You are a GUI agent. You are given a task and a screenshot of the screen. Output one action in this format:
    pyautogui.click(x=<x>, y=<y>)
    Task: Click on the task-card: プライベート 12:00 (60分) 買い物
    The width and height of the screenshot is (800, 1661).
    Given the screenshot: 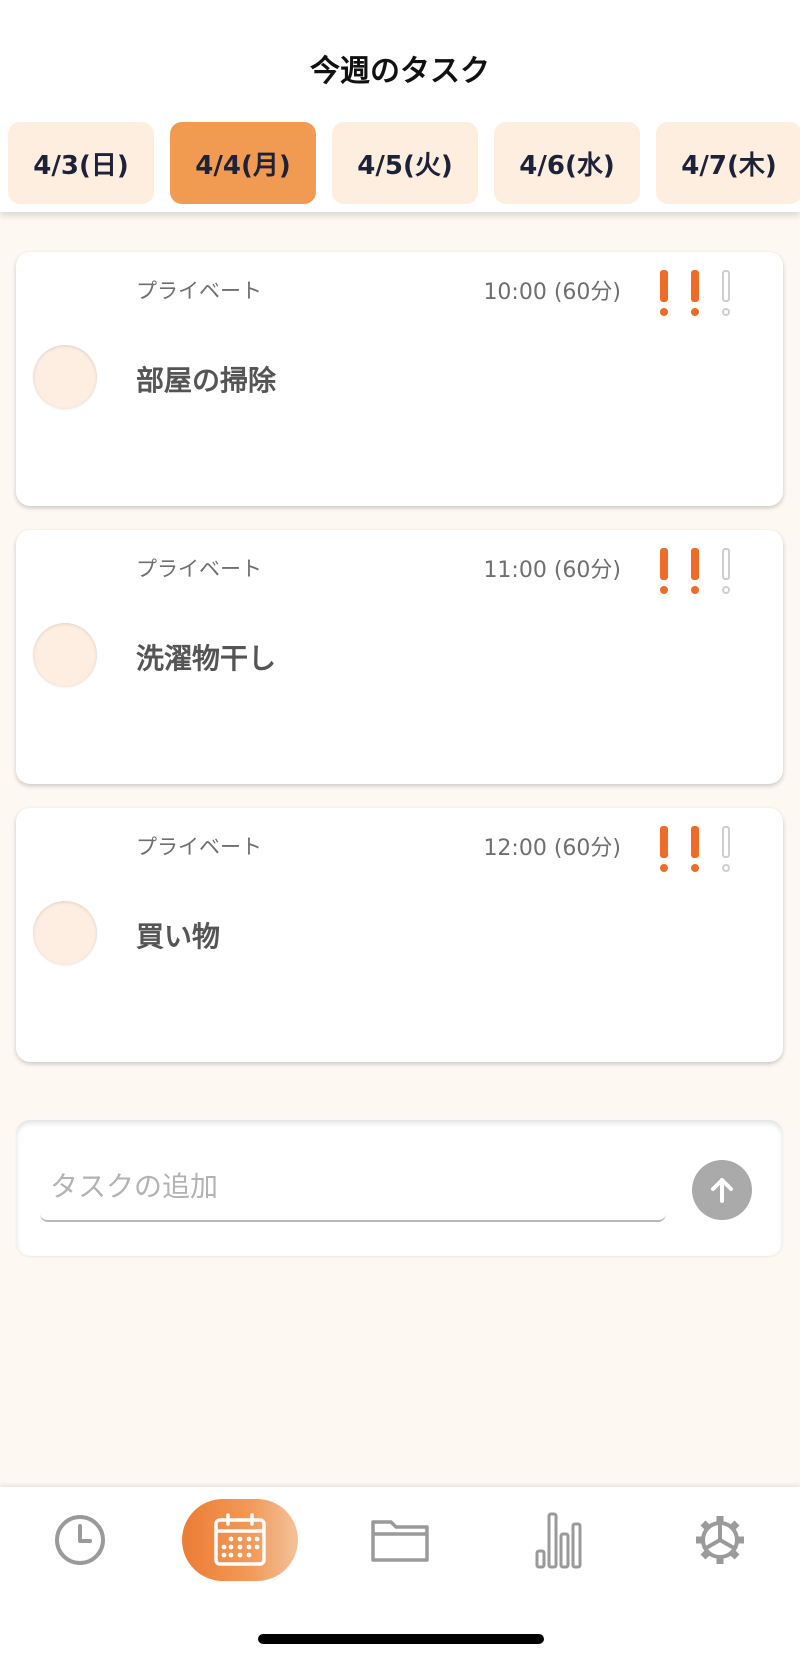 What is the action you would take?
    pyautogui.click(x=399, y=935)
    